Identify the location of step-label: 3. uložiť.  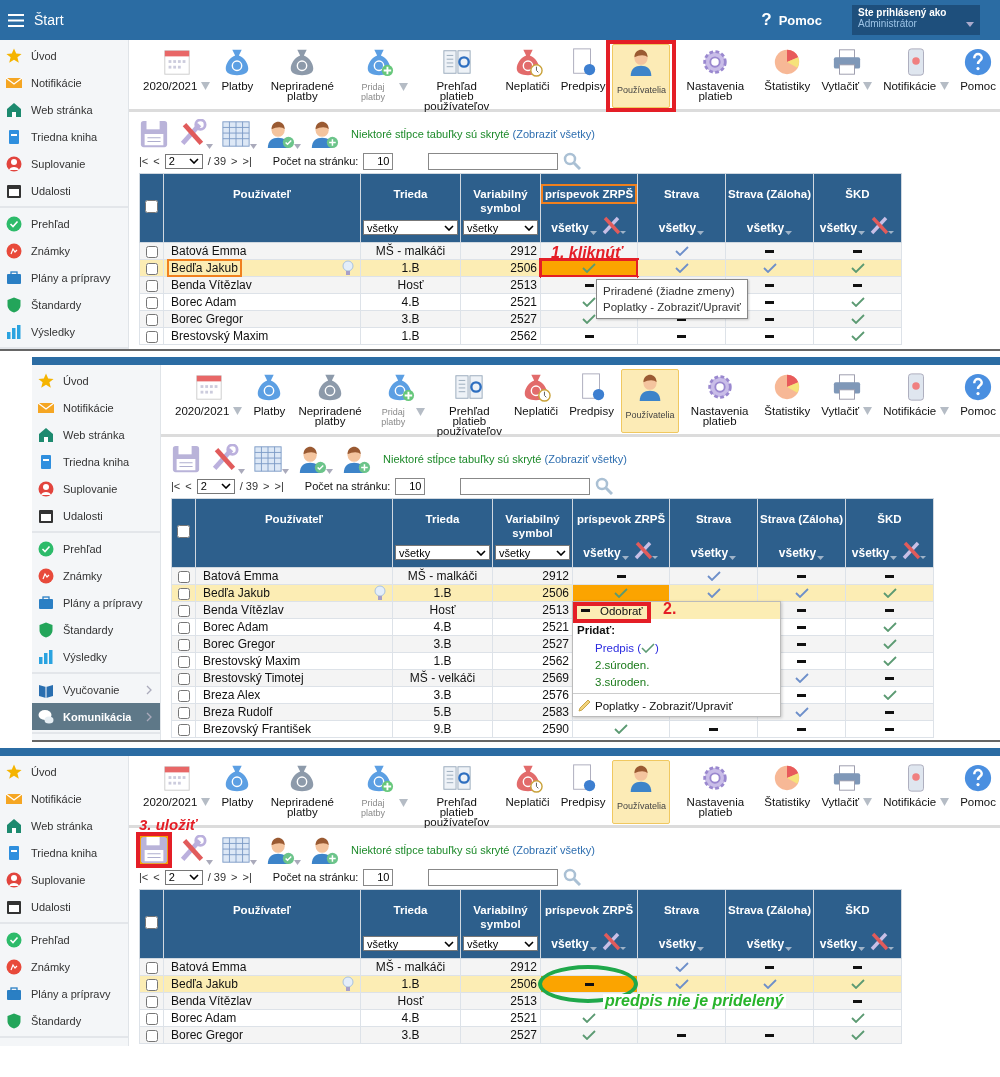
(168, 825).